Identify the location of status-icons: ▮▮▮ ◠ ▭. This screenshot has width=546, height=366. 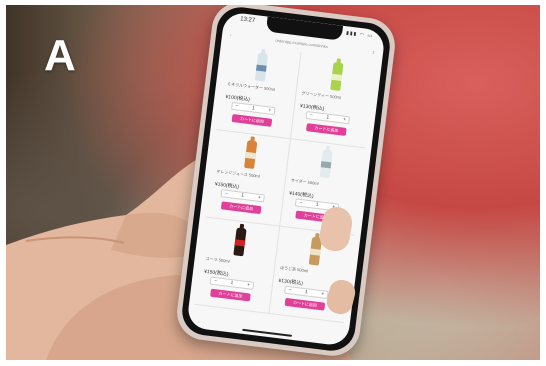
(359, 35).